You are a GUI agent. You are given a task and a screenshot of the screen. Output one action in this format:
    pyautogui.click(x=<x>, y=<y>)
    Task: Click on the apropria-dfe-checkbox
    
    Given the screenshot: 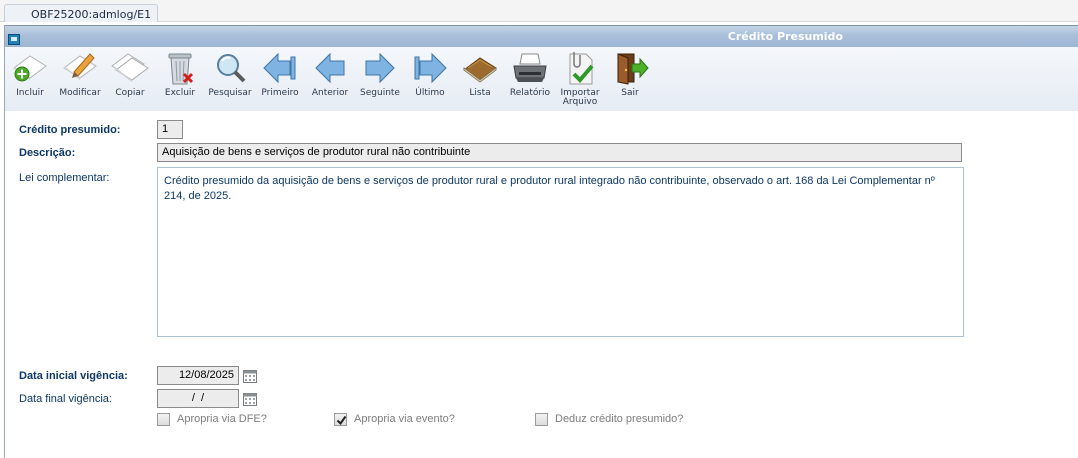 What is the action you would take?
    pyautogui.click(x=163, y=419)
    